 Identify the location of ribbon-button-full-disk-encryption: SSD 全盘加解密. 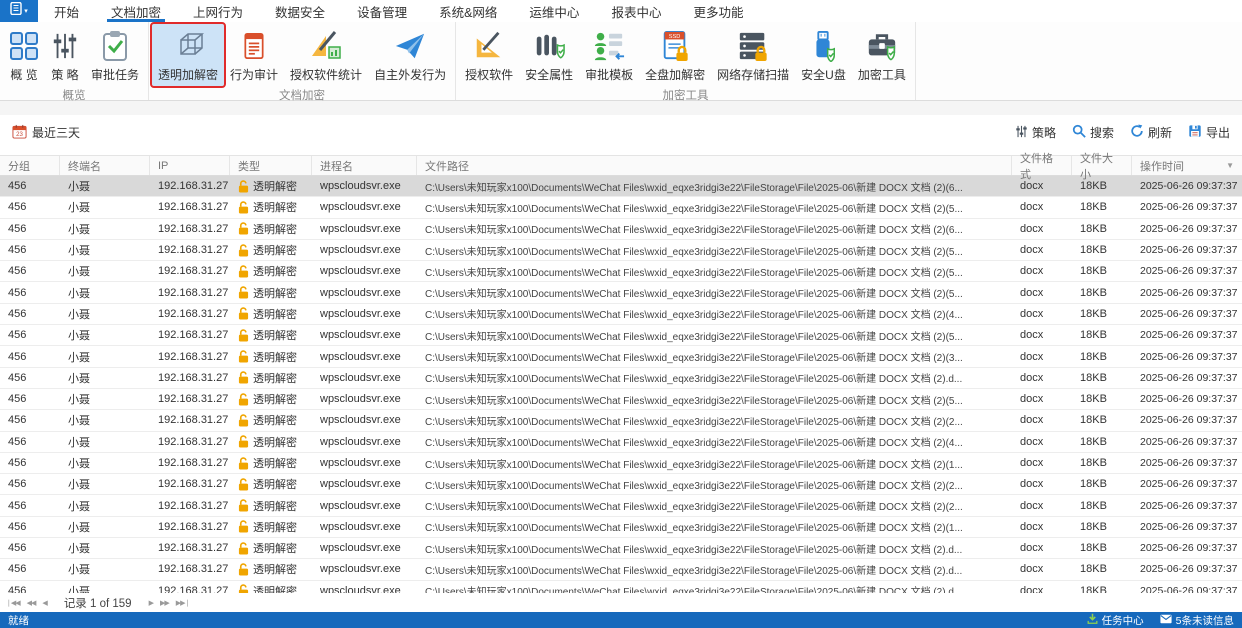
(675, 55).